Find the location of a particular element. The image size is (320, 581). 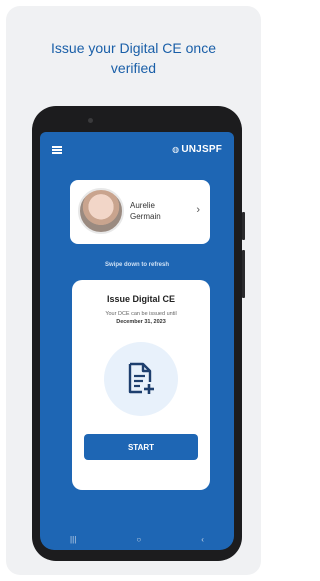

profile-last-name: Germain is located at coordinates (145, 216).